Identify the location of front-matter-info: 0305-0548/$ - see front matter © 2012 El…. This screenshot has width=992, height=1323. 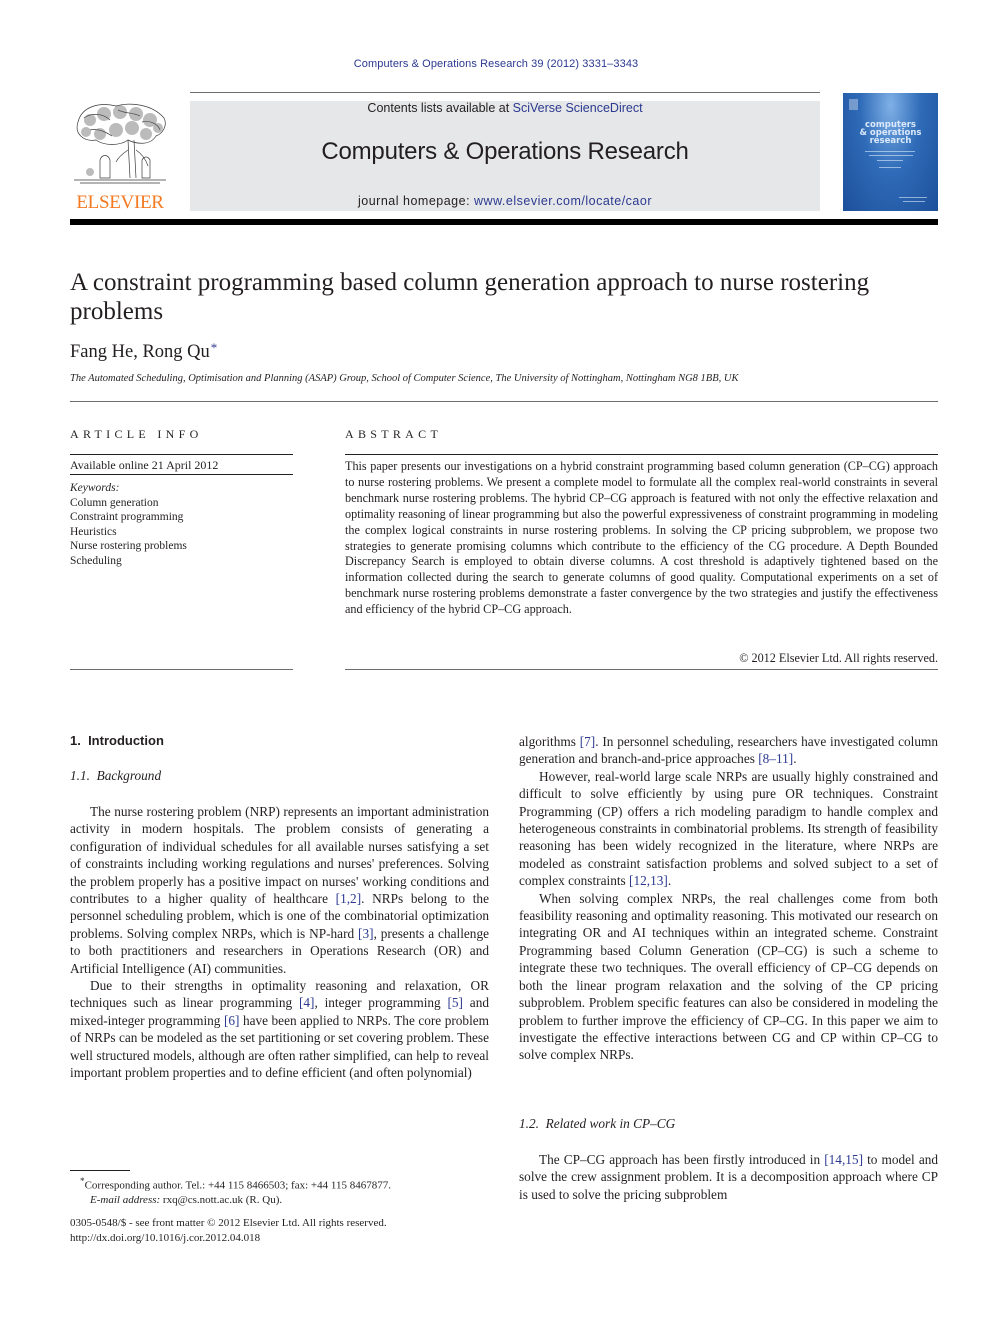
(228, 1230).